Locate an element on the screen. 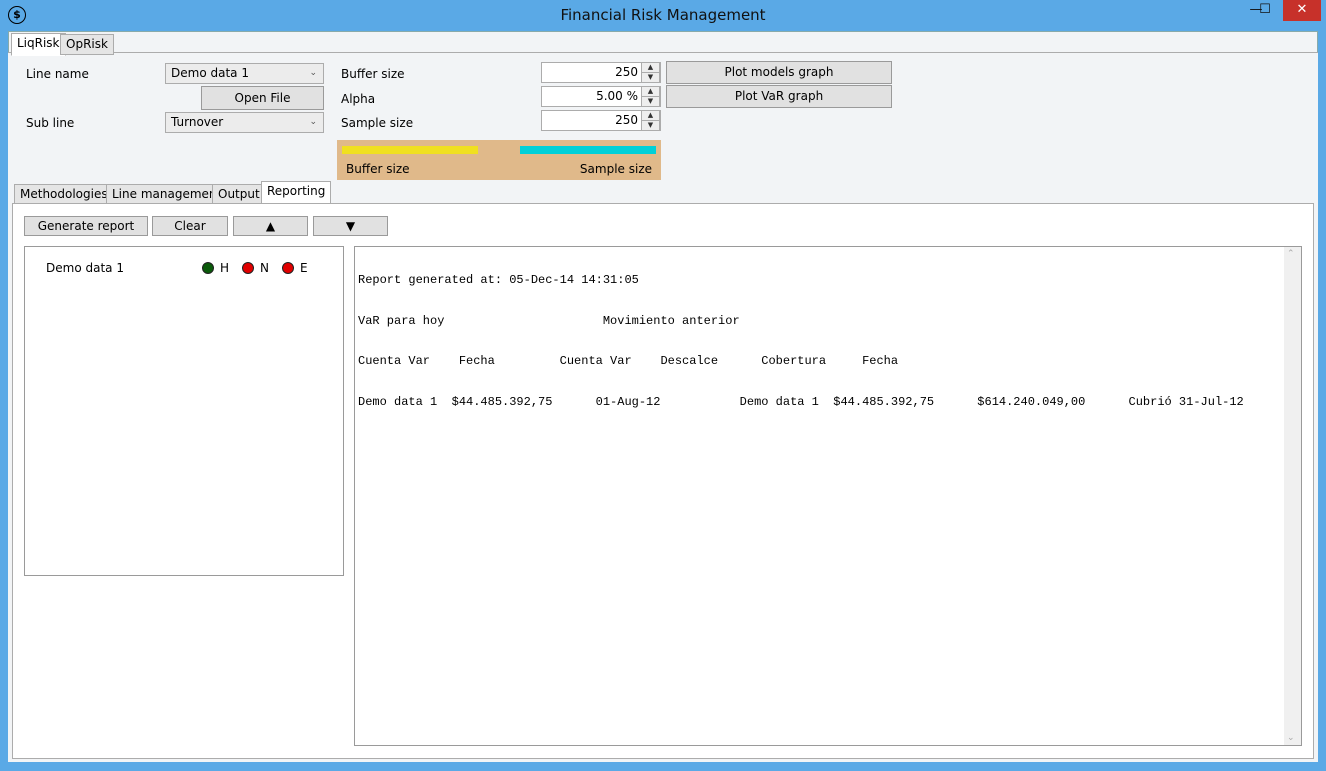 This screenshot has width=1326, height=771. sample-size-label: Sample size is located at coordinates (377, 123).